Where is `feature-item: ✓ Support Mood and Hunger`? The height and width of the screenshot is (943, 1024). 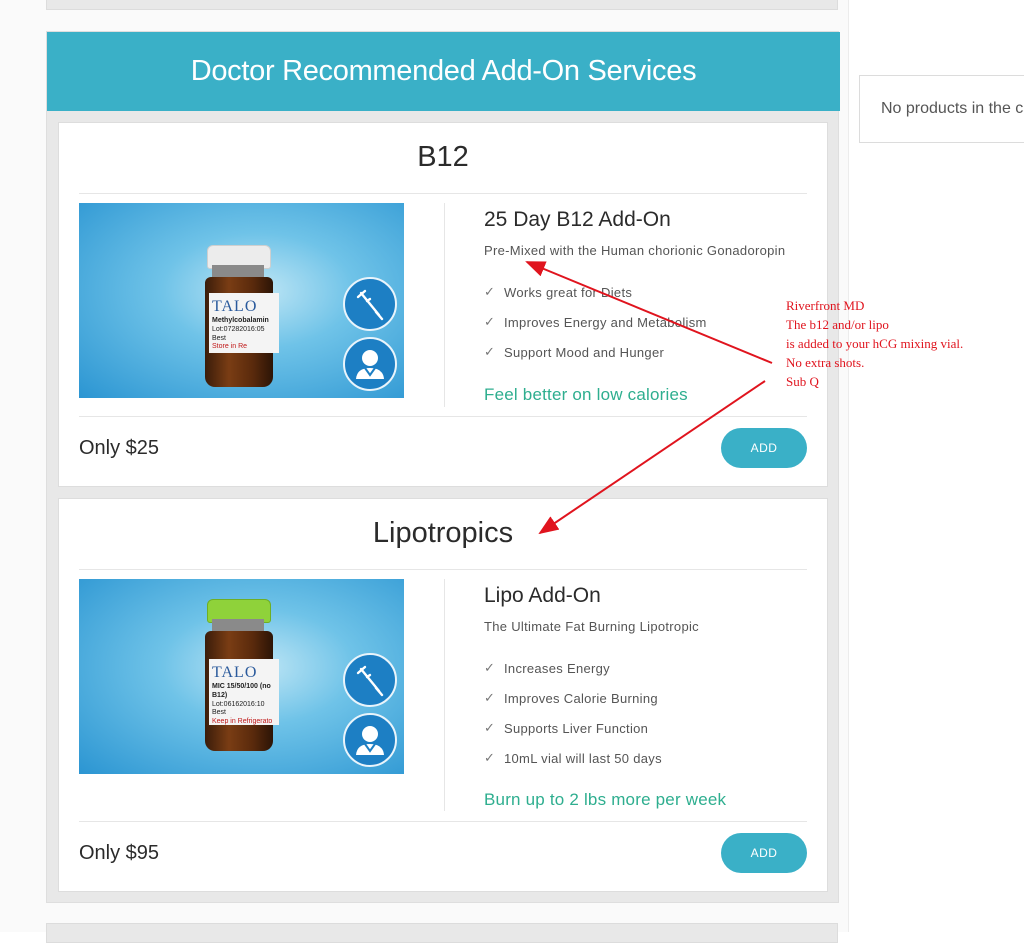 feature-item: ✓ Support Mood and Hunger is located at coordinates (574, 352).